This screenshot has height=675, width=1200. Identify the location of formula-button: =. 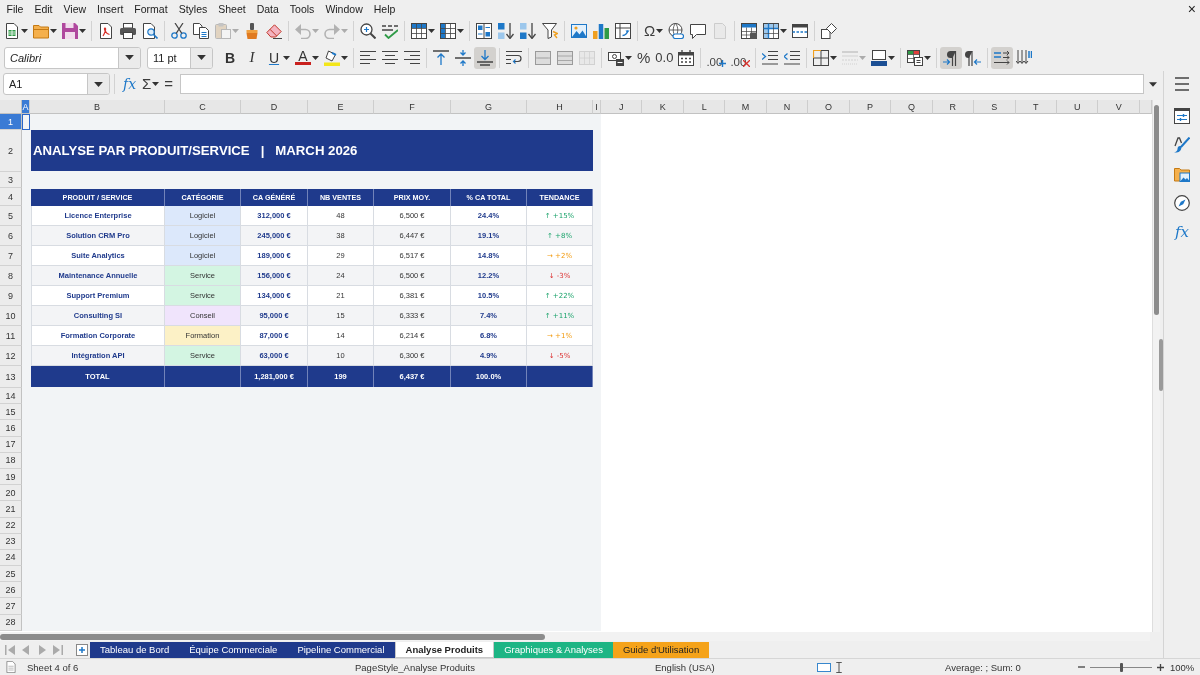
(169, 84).